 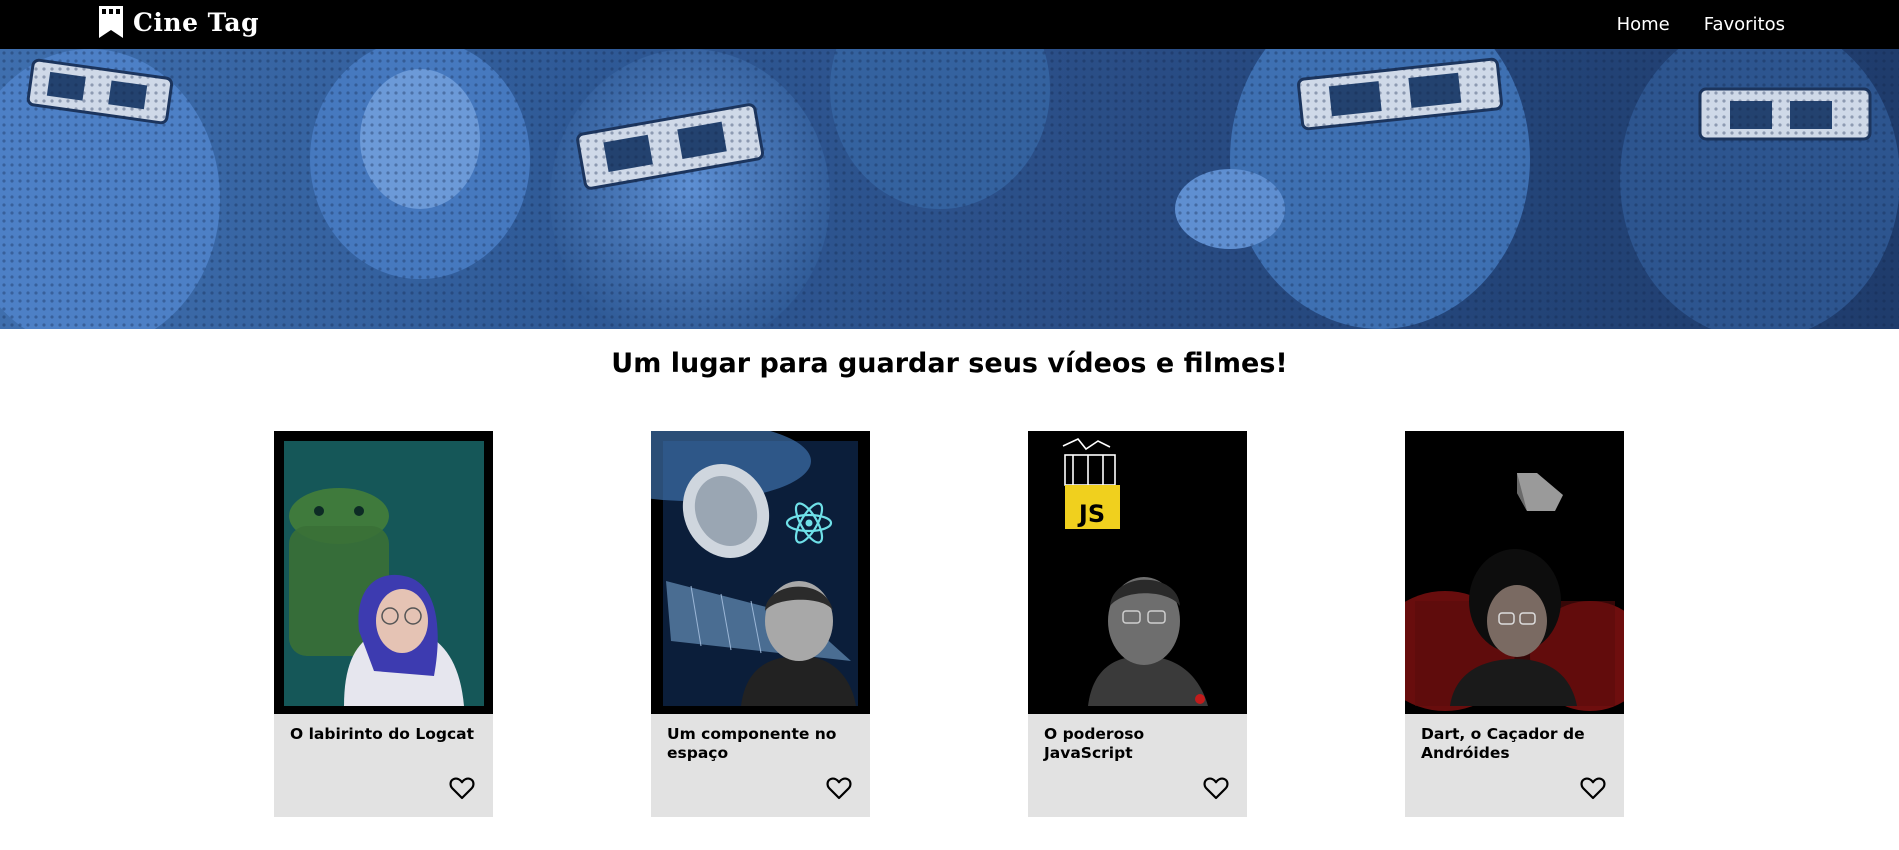 What do you see at coordinates (949, 24) in the screenshot?
I see `top-navbar: Cine Tag Home Favoritos` at bounding box center [949, 24].